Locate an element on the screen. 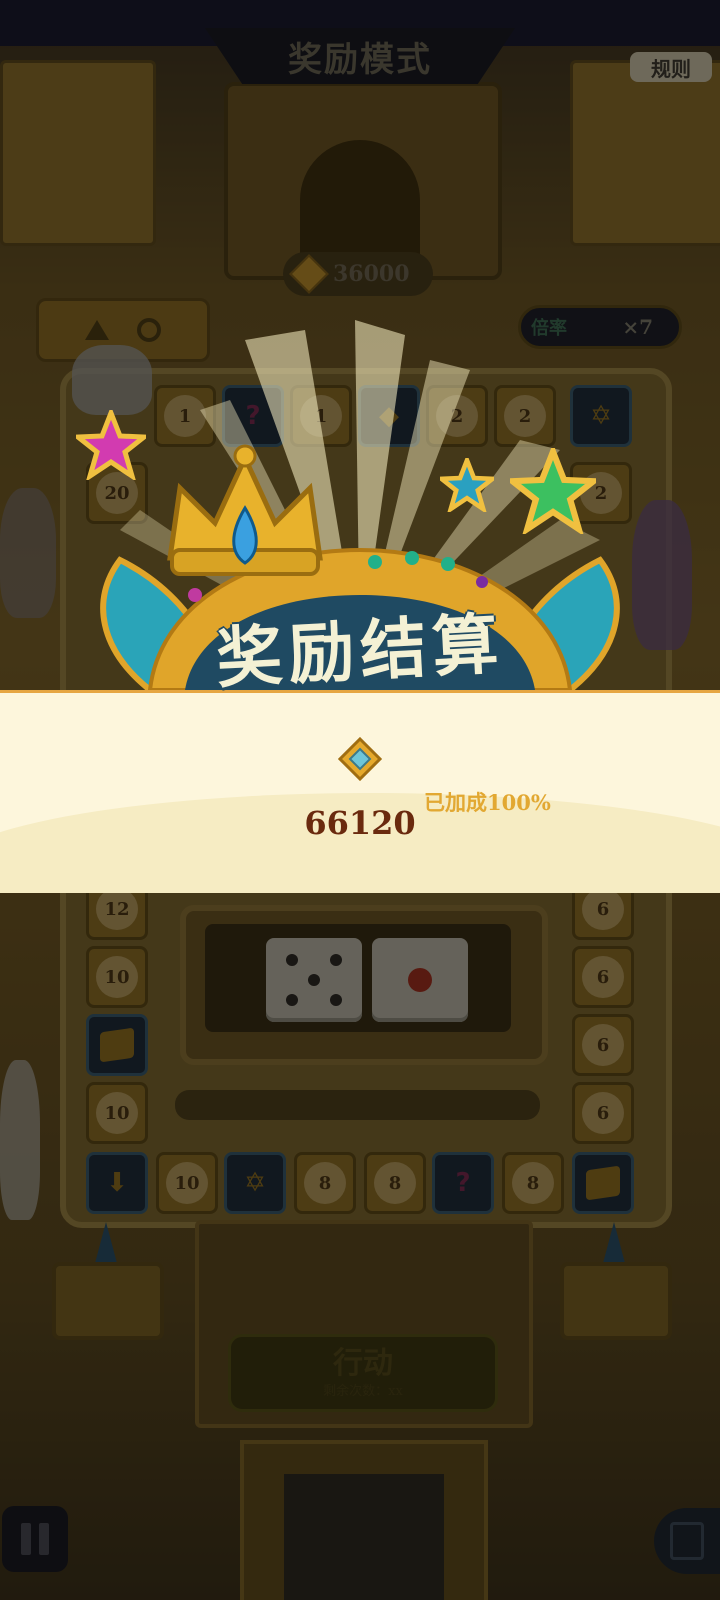 The image size is (720, 1600). coin-counter: 36000 is located at coordinates (358, 274).